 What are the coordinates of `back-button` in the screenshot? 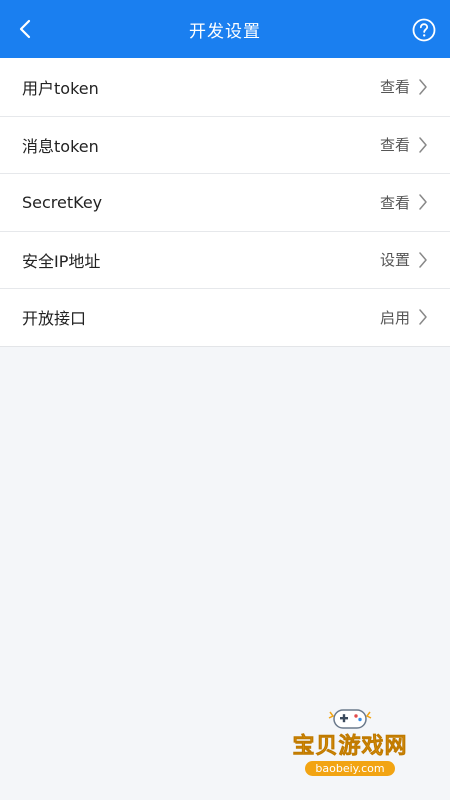 It's located at (25, 29).